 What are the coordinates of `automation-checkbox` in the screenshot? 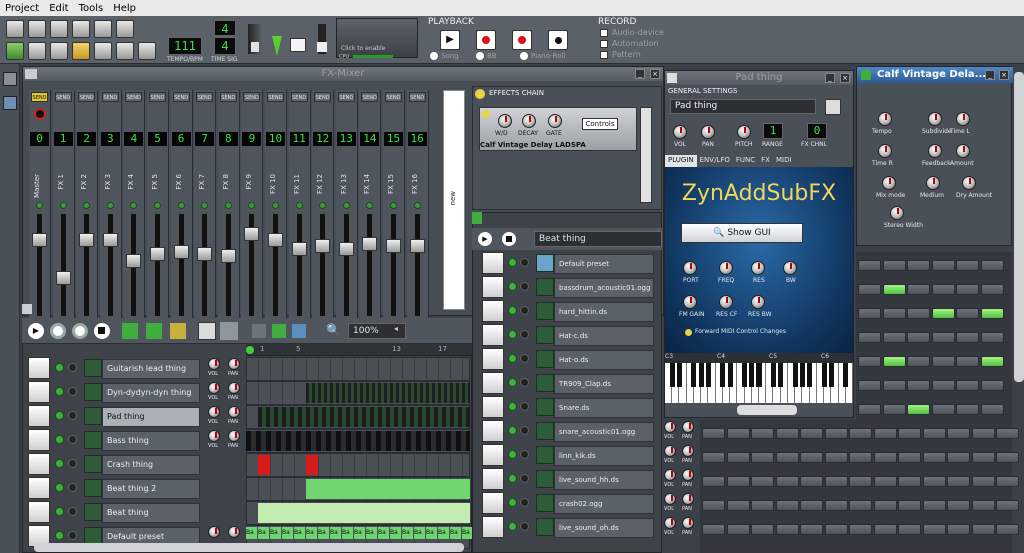 It's located at (604, 44).